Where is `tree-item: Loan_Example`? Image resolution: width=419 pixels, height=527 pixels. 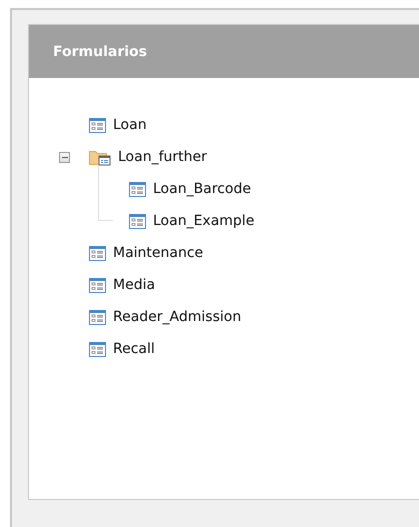
tree-item: Loan_Example is located at coordinates (203, 221).